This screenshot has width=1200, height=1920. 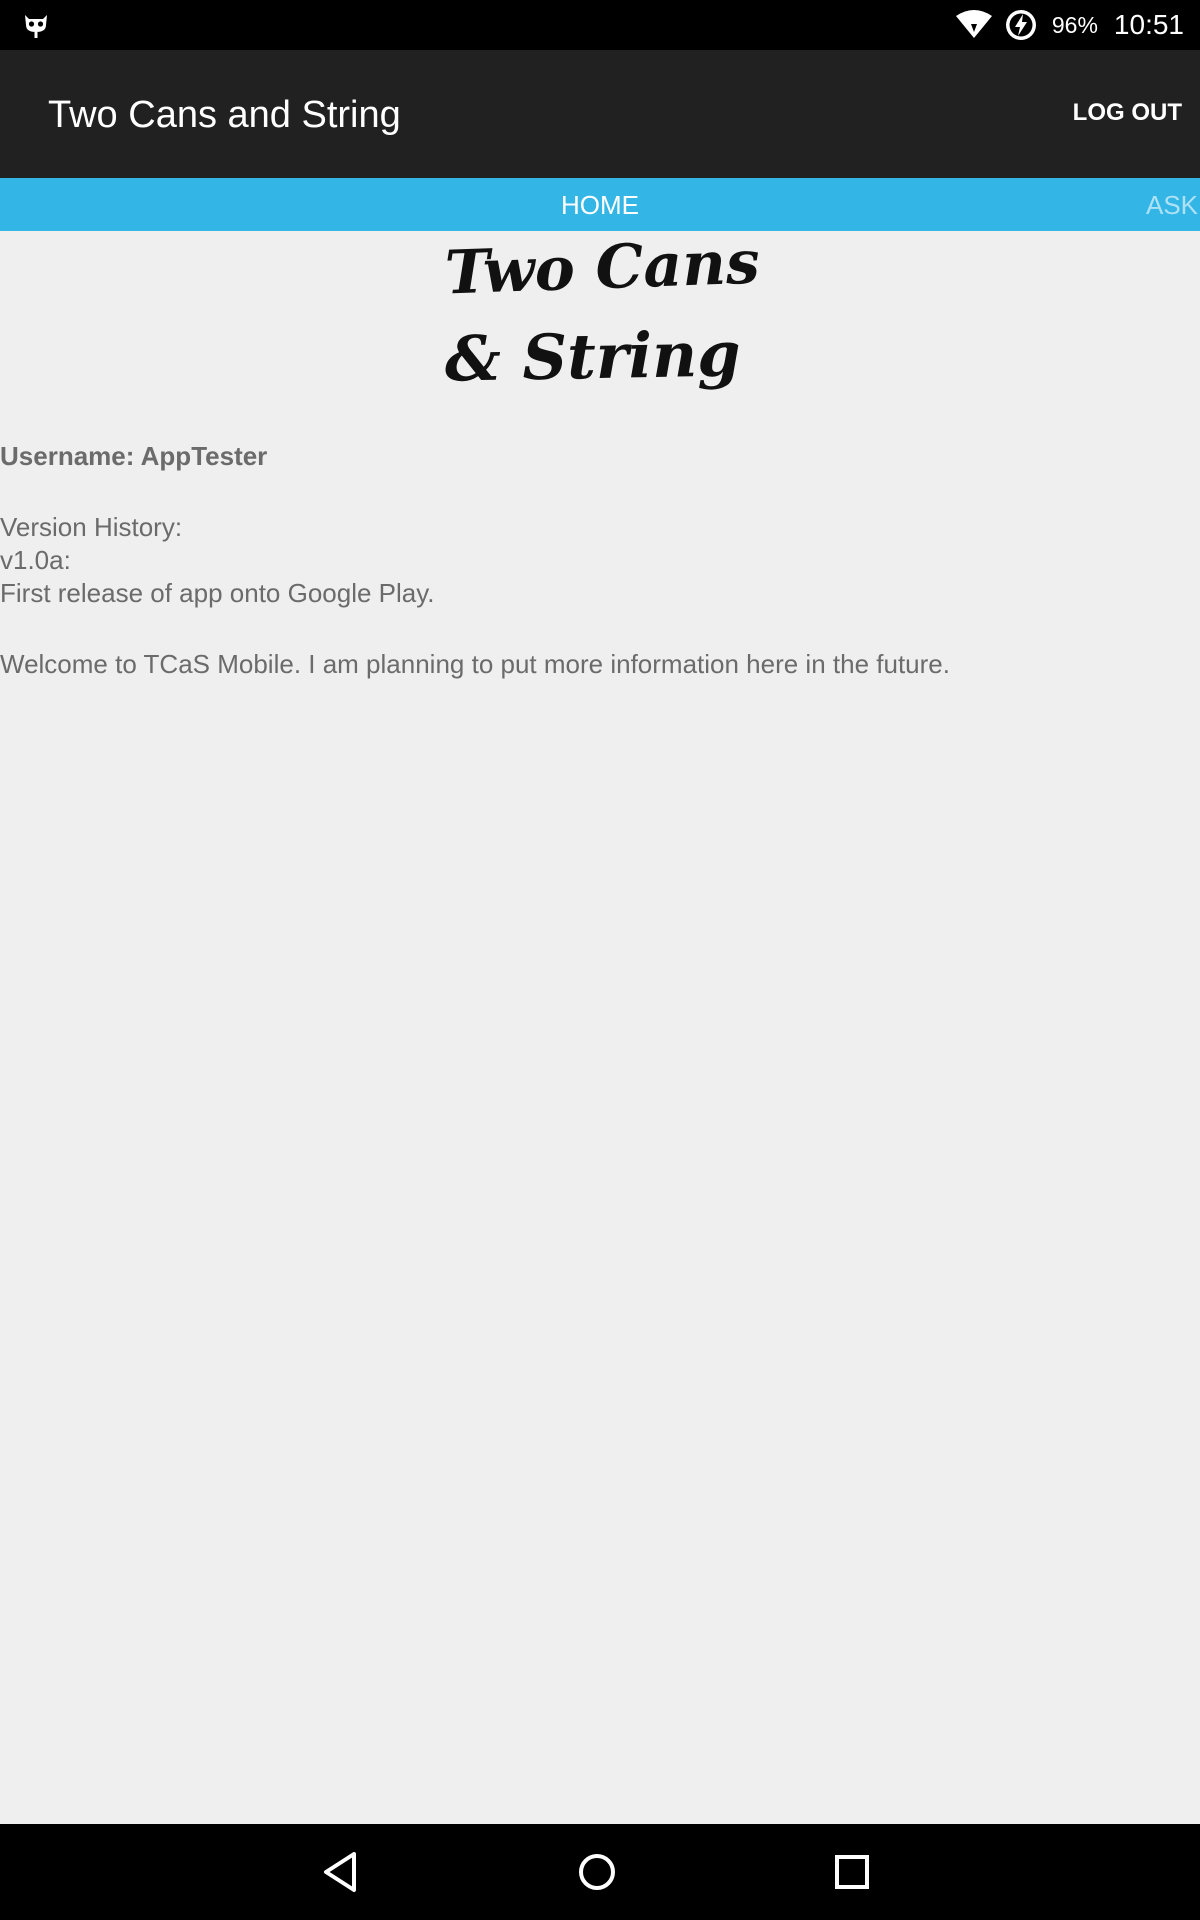 I want to click on clock: 10:51, so click(x=1148, y=24).